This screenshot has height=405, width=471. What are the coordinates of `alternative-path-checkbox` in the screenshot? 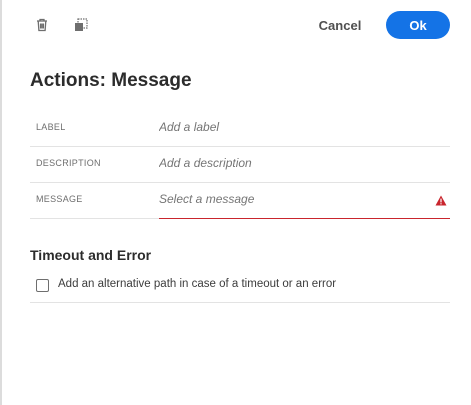 It's located at (42, 285).